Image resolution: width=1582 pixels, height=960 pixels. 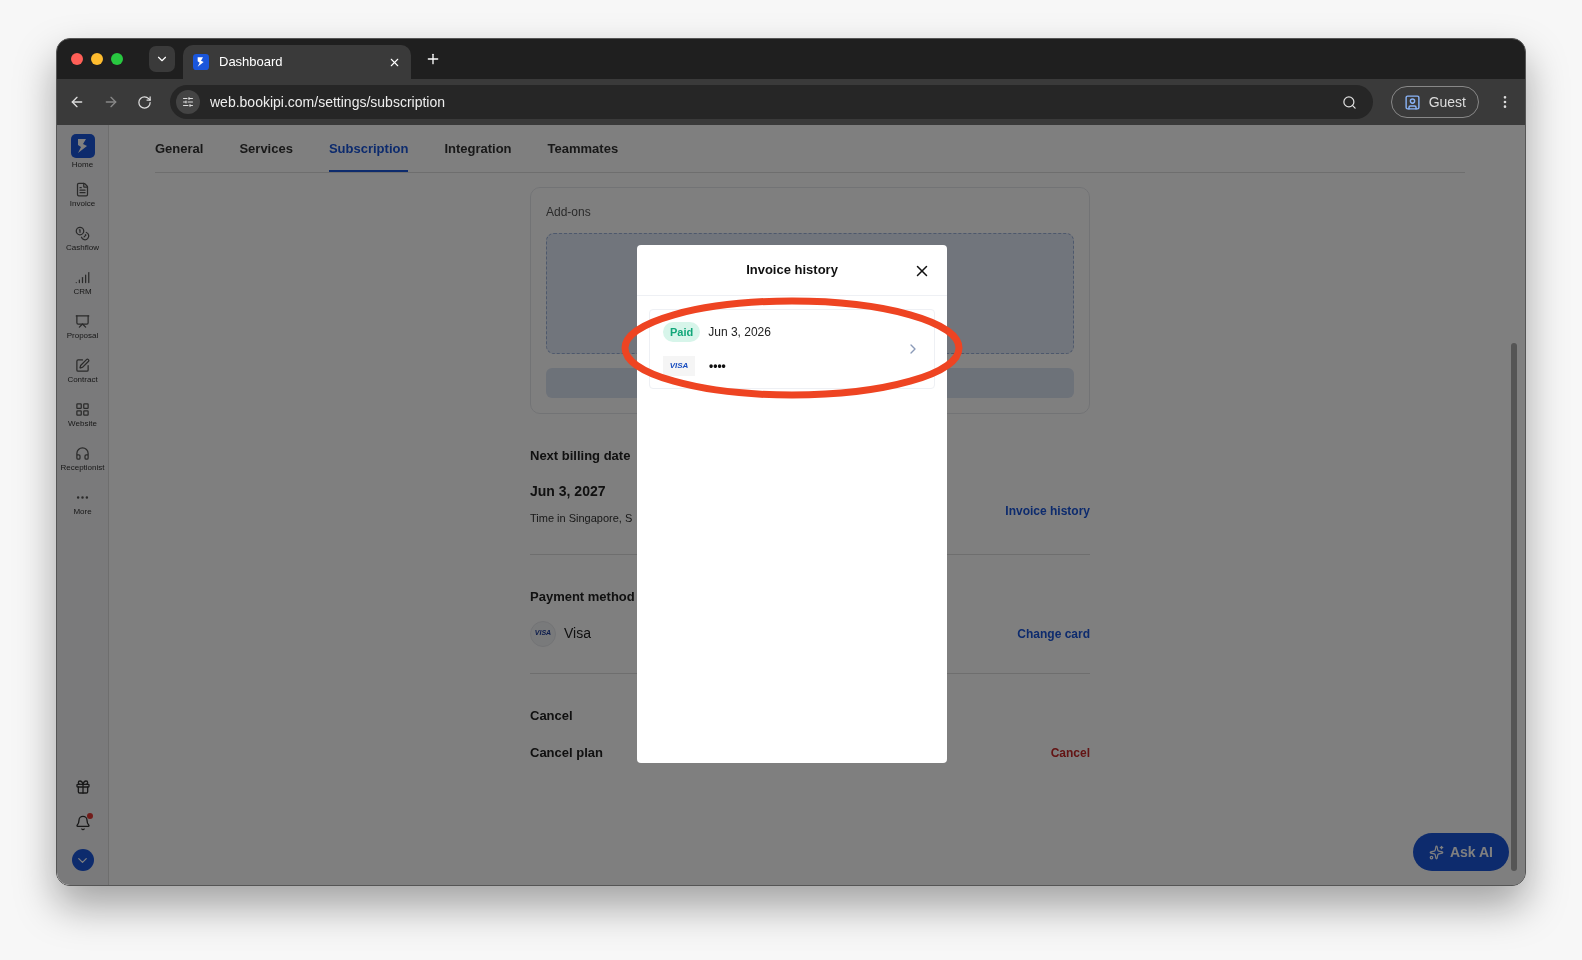 What do you see at coordinates (266, 148) in the screenshot?
I see `settings-tab: Services` at bounding box center [266, 148].